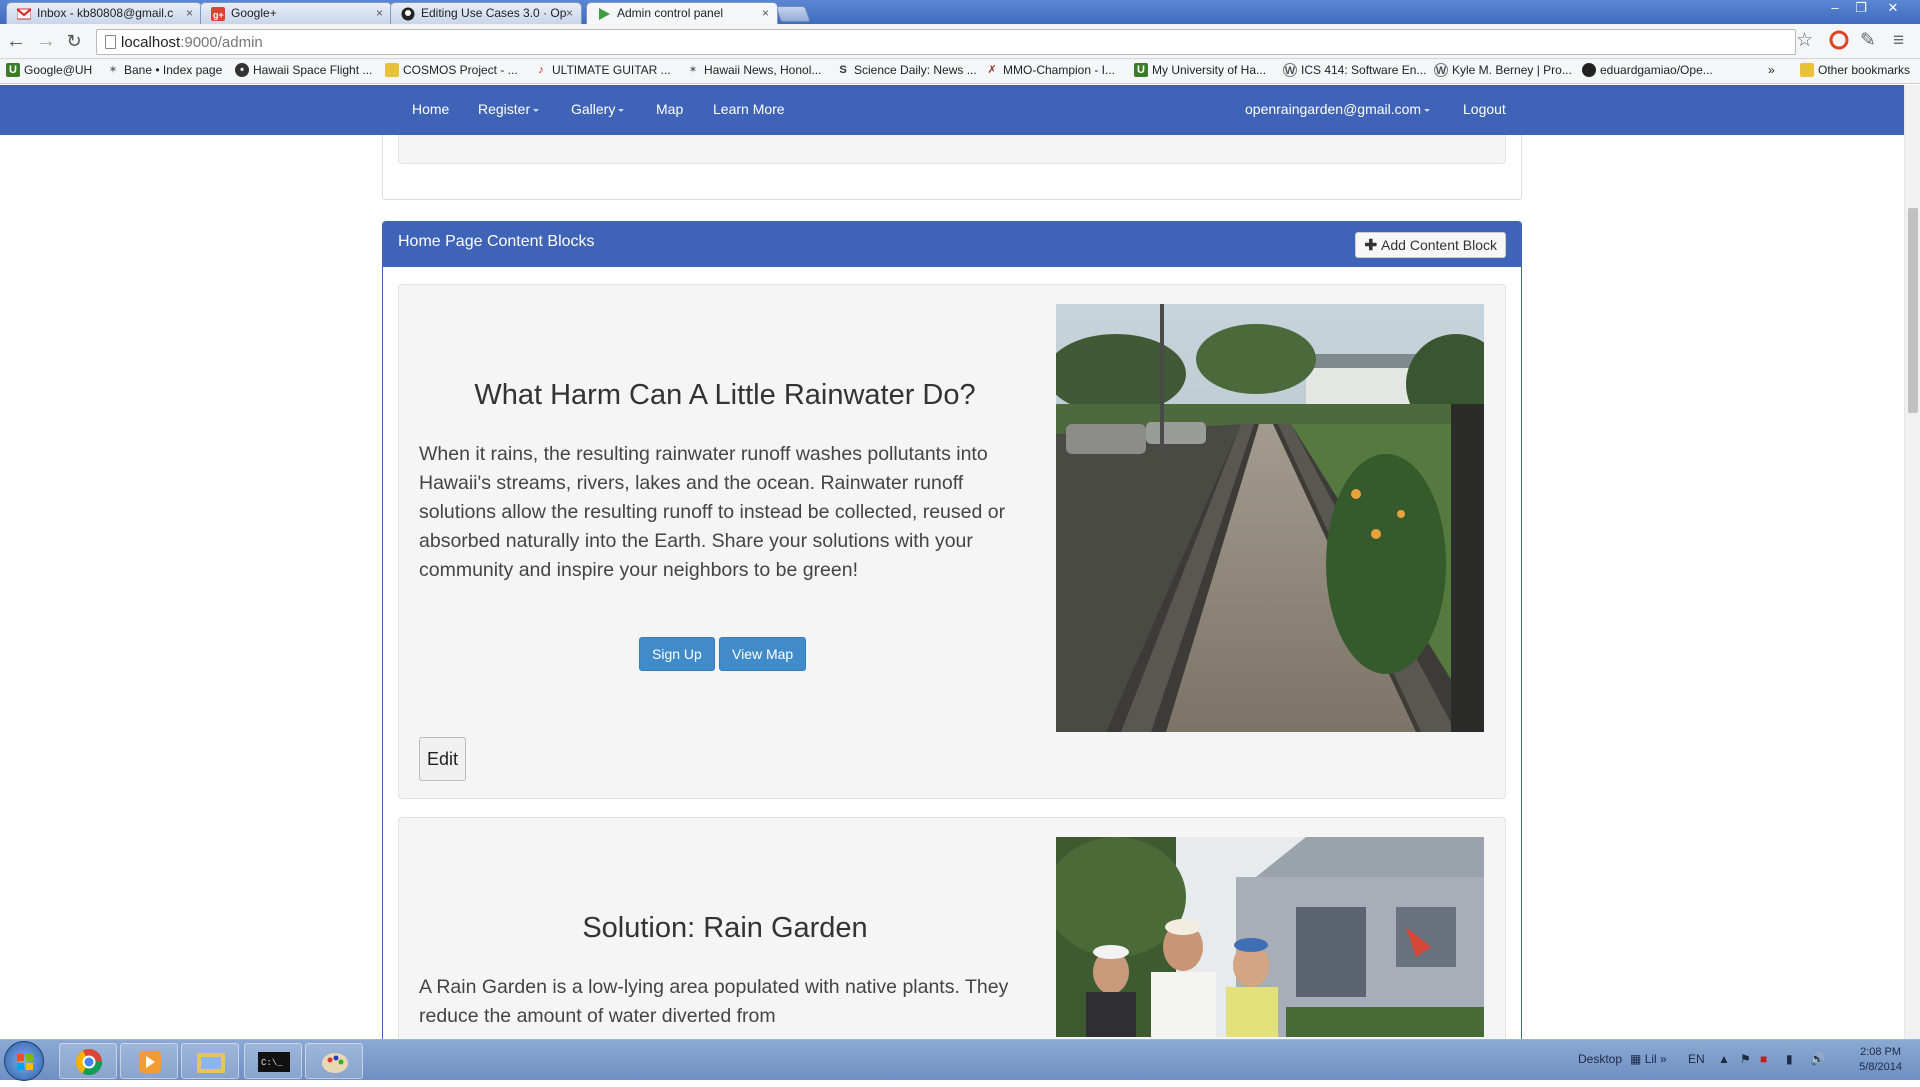 This screenshot has height=1087, width=1920. What do you see at coordinates (1861, 9) in the screenshot?
I see `restore-icon: ❐` at bounding box center [1861, 9].